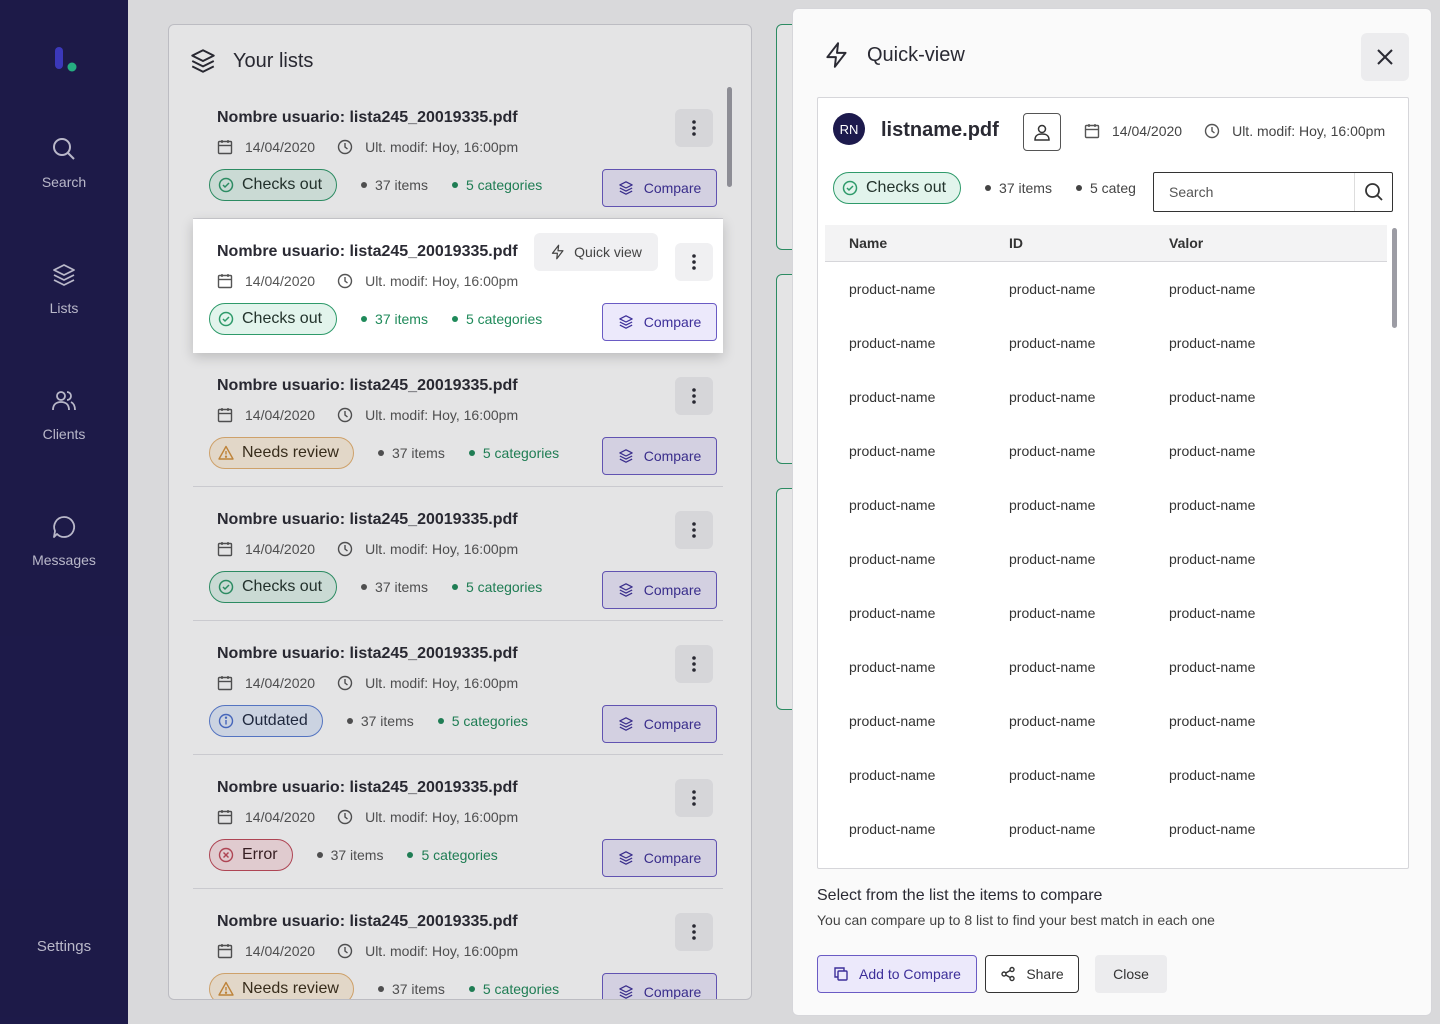  Describe the element at coordinates (1225, 243) in the screenshot. I see `column-header-valor: Valor` at that location.